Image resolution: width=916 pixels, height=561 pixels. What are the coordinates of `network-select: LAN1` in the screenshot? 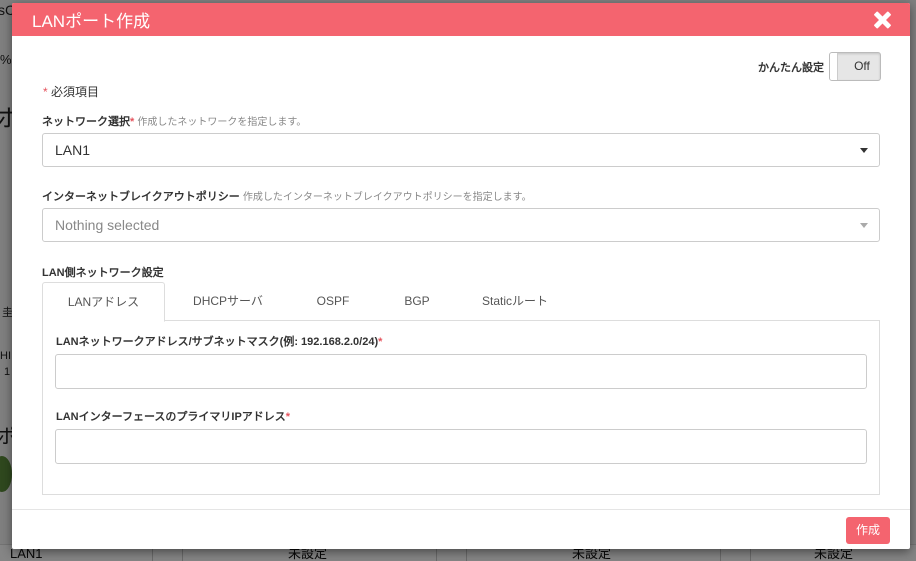 It's located at (461, 150).